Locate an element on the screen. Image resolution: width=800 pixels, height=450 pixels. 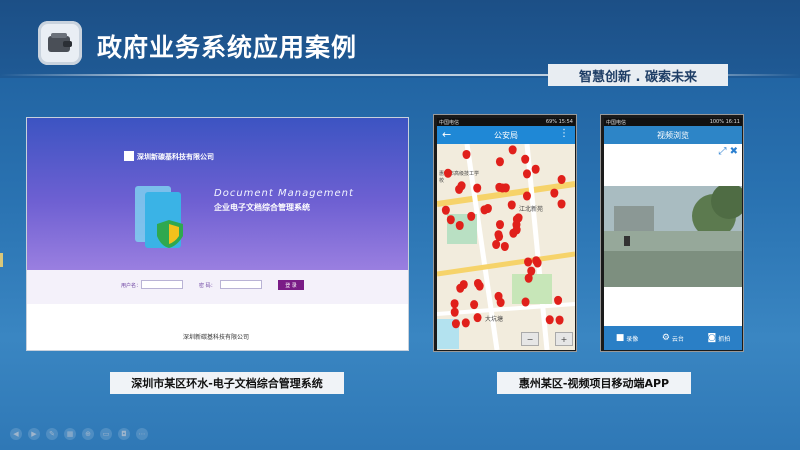
company-logo-icon is located at coordinates (129, 156).